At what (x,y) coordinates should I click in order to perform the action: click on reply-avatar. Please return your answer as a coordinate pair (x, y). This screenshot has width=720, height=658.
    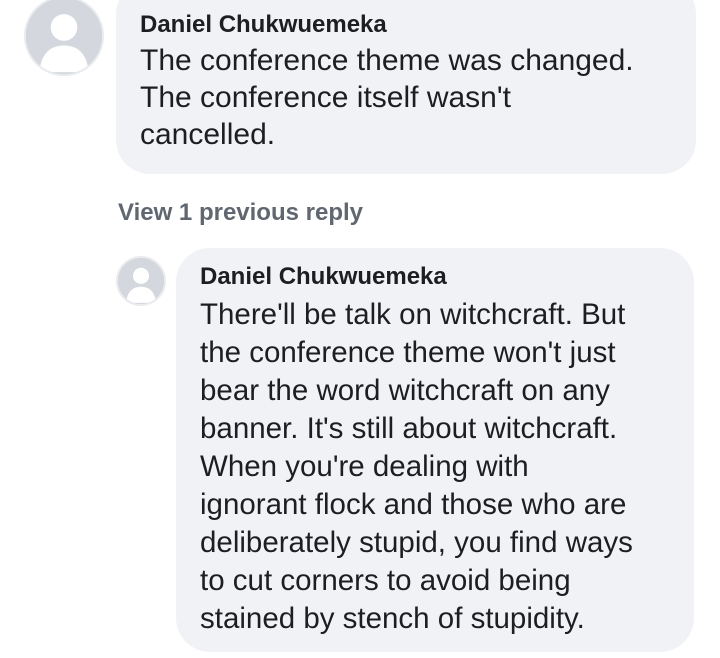
    Looking at the image, I should click on (141, 281).